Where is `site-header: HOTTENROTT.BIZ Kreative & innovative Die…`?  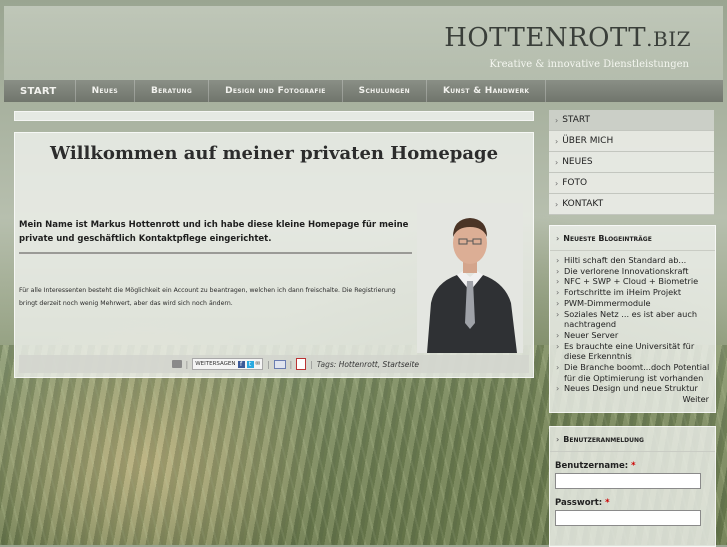 site-header: HOTTENROTT.BIZ Kreative & innovative Die… is located at coordinates (363, 43).